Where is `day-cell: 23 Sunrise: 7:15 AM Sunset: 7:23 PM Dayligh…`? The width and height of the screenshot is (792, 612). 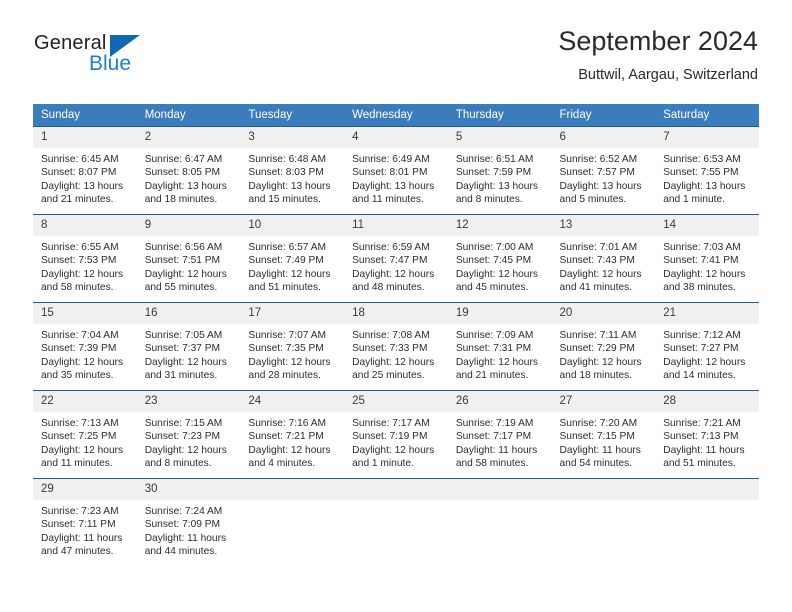 day-cell: 23 Sunrise: 7:15 AM Sunset: 7:23 PM Dayligh… is located at coordinates (188, 434).